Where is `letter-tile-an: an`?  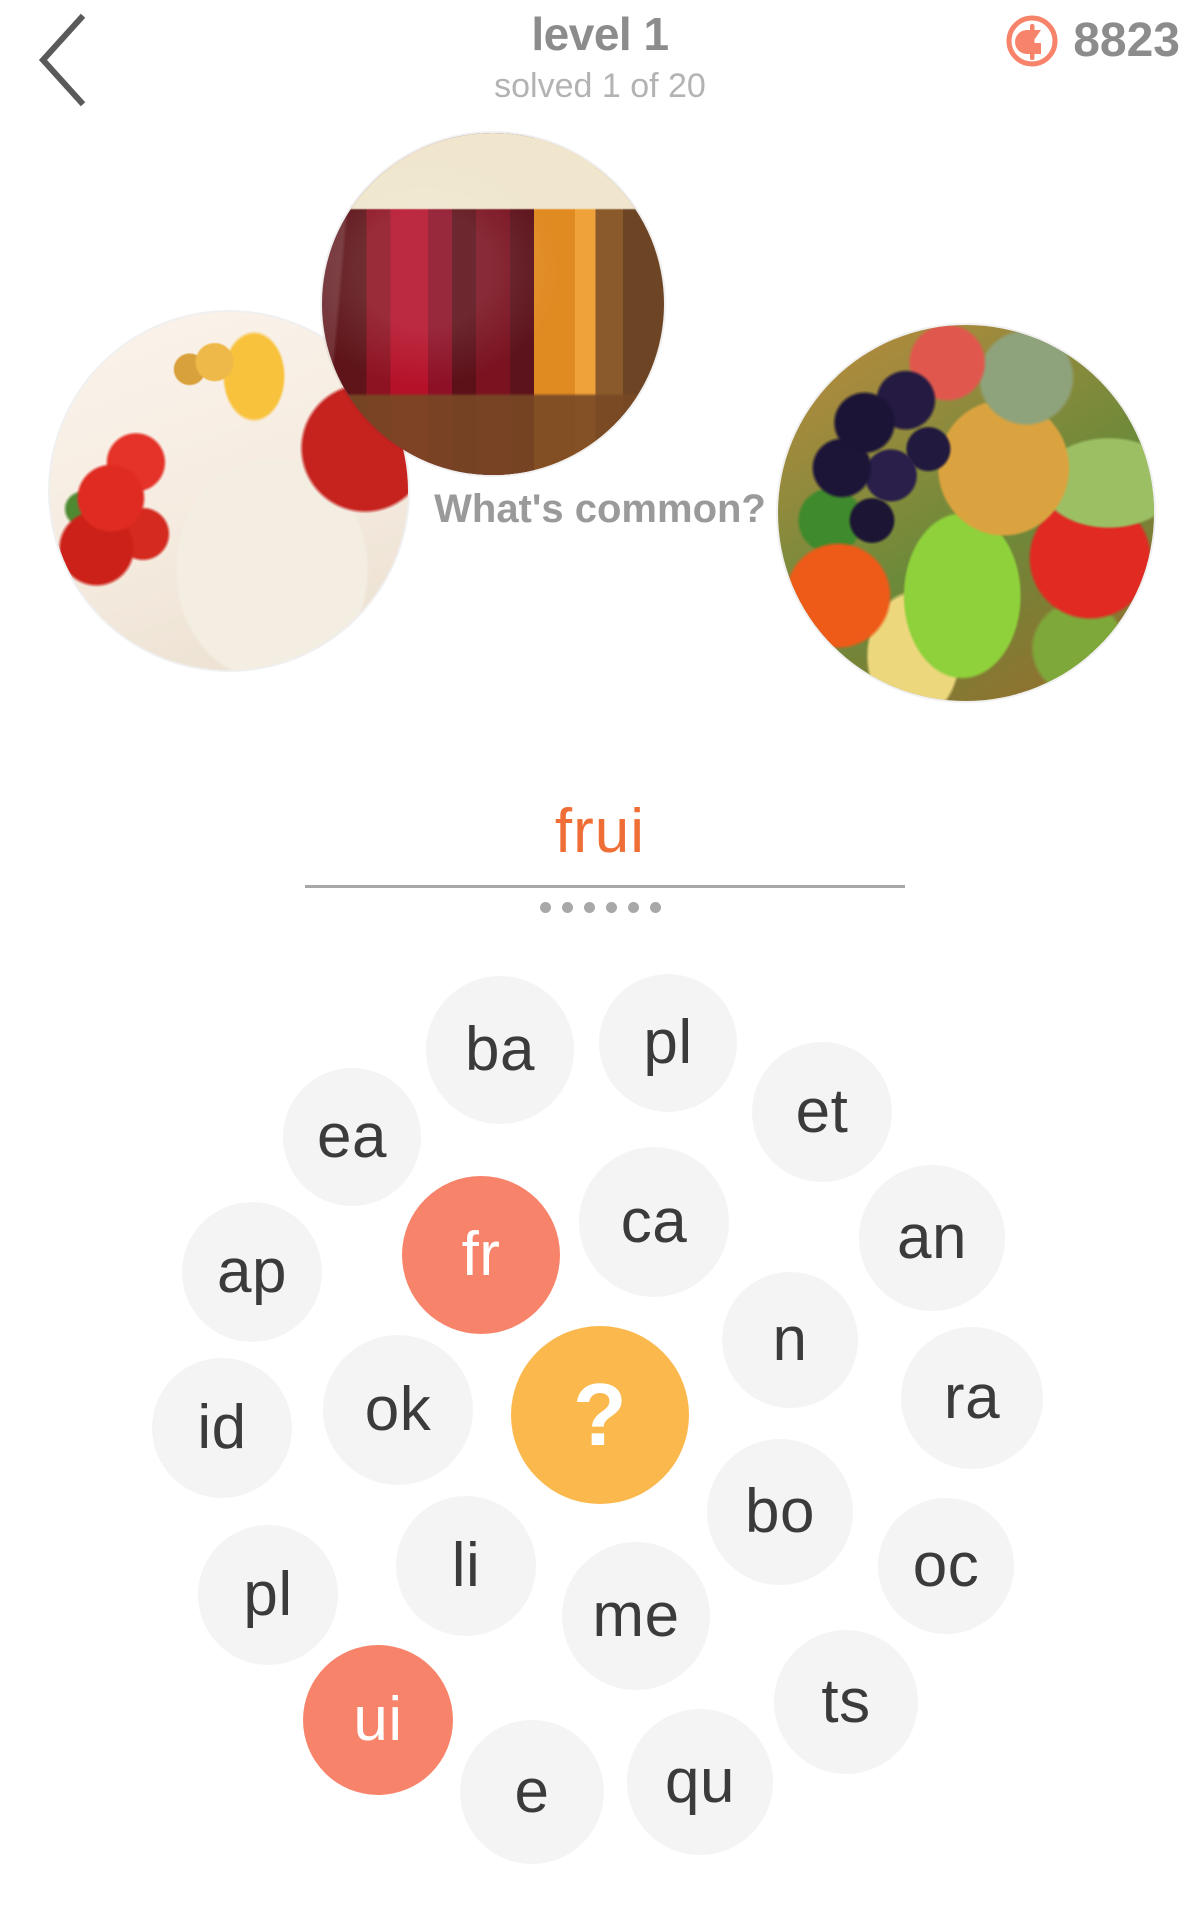
letter-tile-an: an is located at coordinates (932, 1238).